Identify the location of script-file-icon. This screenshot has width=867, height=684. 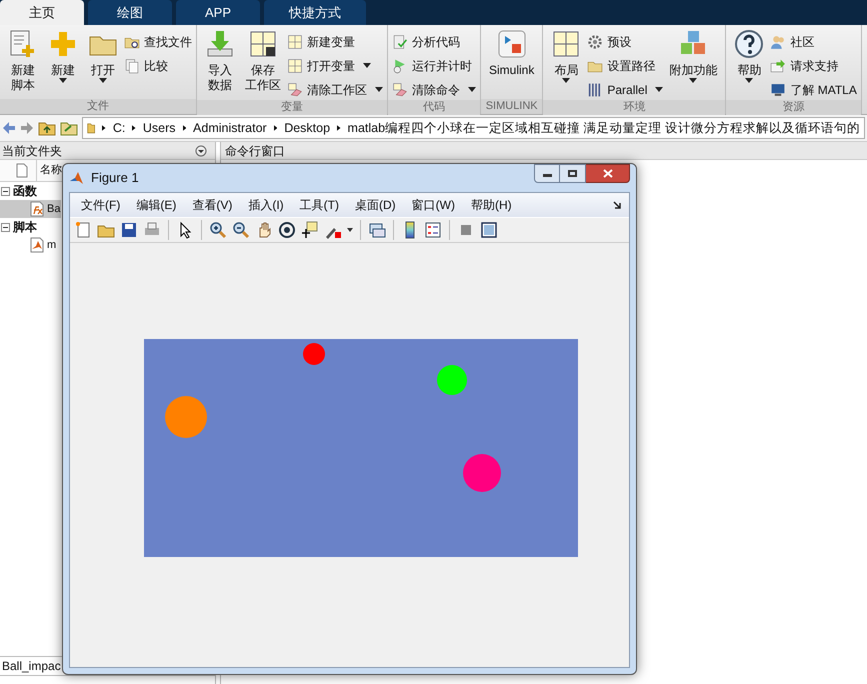
(37, 245).